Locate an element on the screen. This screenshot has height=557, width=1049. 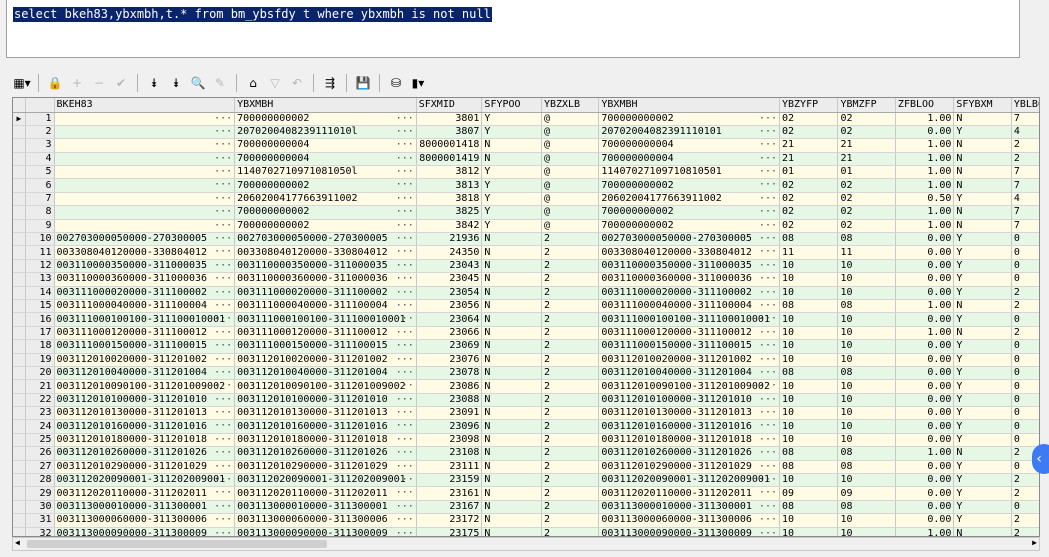
cell-ybxmbh: 003112010130000-311201013 ··· is located at coordinates (689, 413).